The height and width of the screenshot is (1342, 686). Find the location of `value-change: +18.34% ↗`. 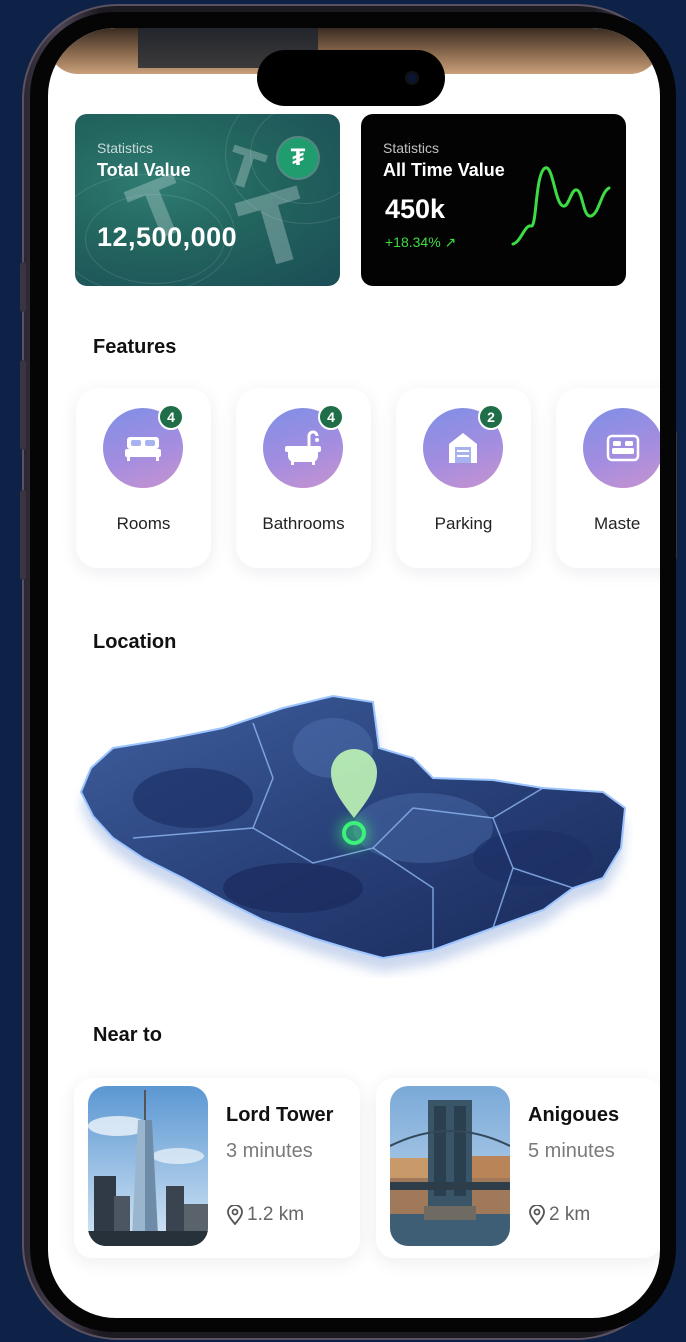

value-change: +18.34% ↗ is located at coordinates (421, 242).